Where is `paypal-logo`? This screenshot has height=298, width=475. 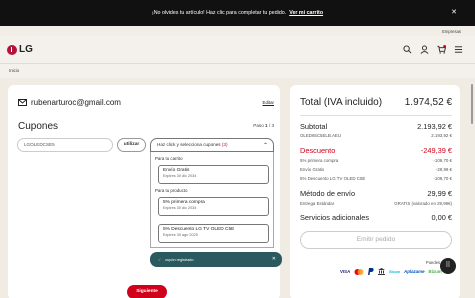
paypal-logo is located at coordinates (371, 271).